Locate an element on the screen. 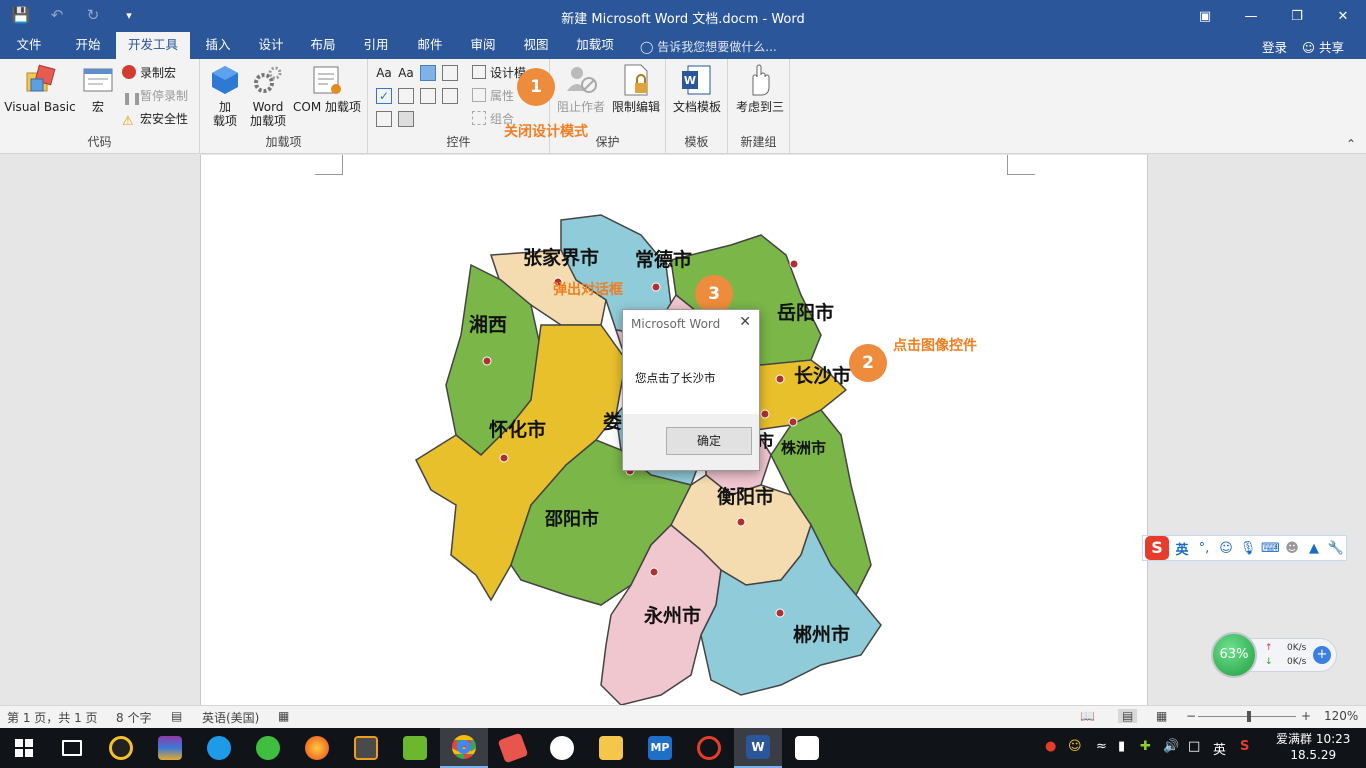 The image size is (1366, 768). legacy-tools-icon is located at coordinates (406, 119).